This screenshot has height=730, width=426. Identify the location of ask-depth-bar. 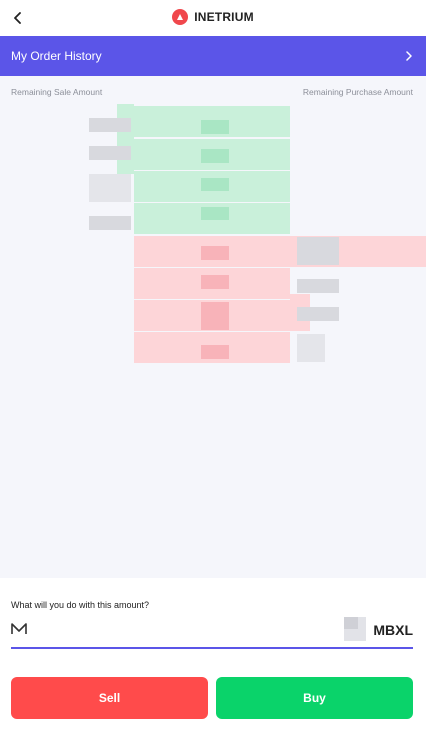
(125, 139).